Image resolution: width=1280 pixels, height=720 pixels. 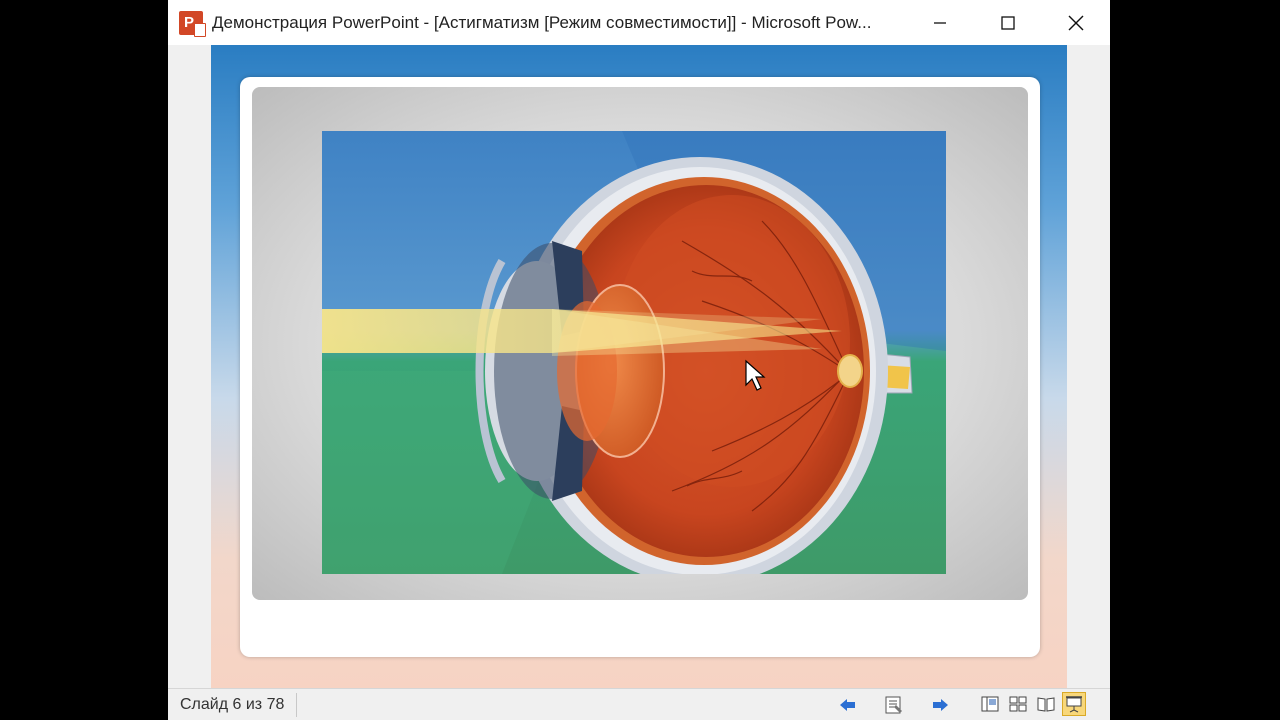 I want to click on close-icon, so click(x=1076, y=22).